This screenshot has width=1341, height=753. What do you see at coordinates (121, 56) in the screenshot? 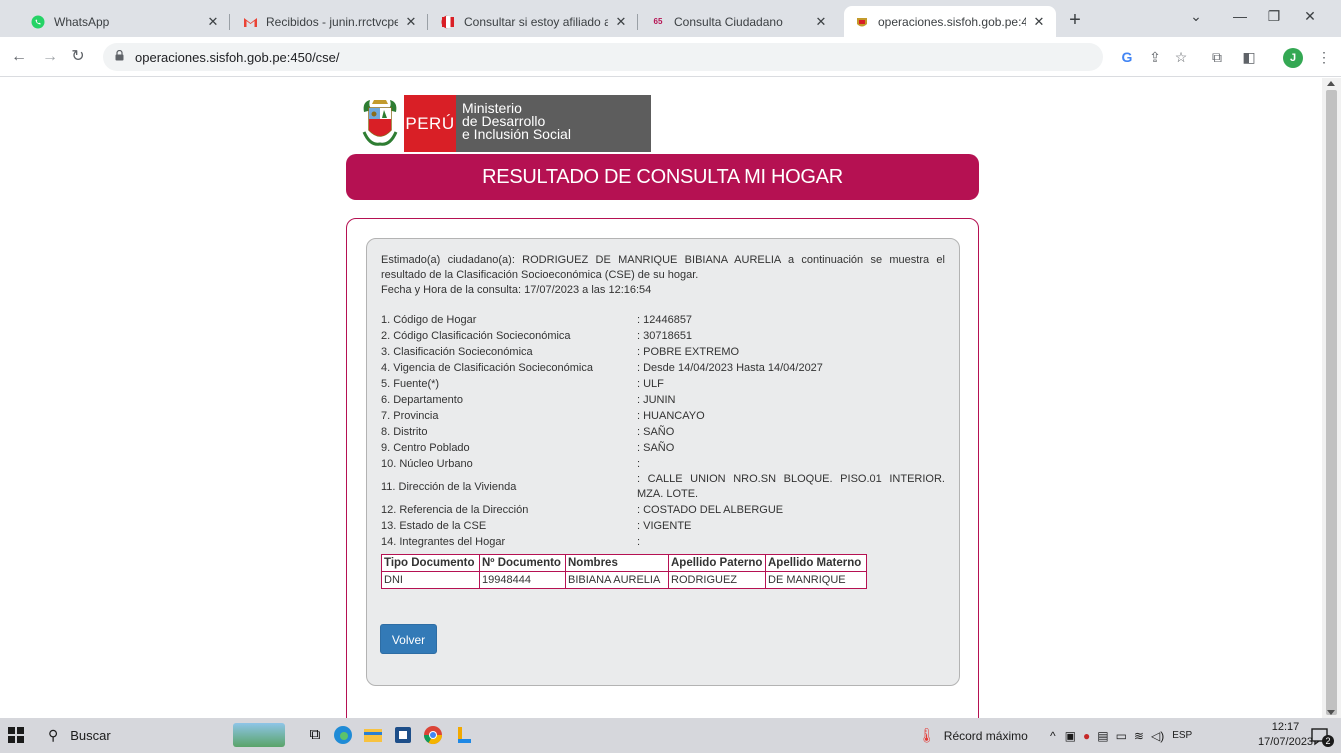
I see `lock-icon` at bounding box center [121, 56].